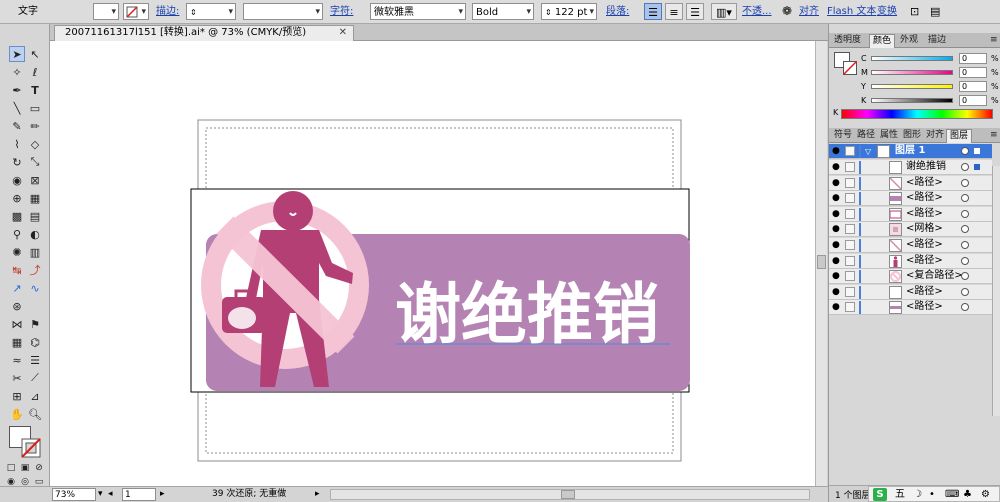 Image resolution: width=1000 pixels, height=502 pixels. I want to click on slice-tool-icon: ⊿, so click(35, 396).